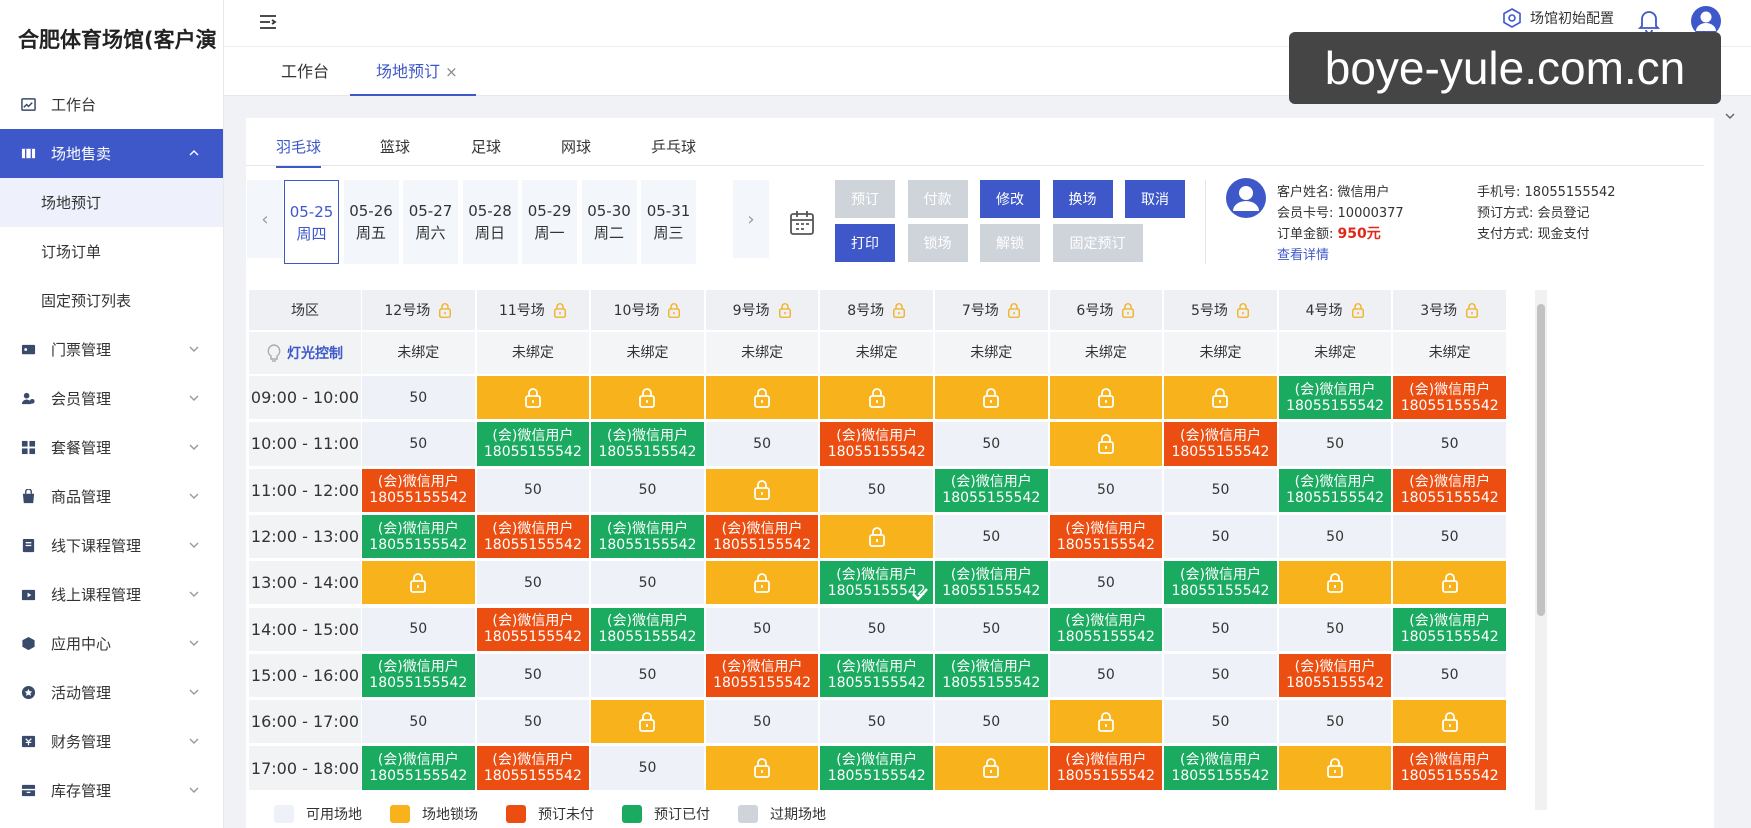 The image size is (1751, 828). What do you see at coordinates (1303, 253) in the screenshot?
I see `view-detail-link: 查看详情` at bounding box center [1303, 253].